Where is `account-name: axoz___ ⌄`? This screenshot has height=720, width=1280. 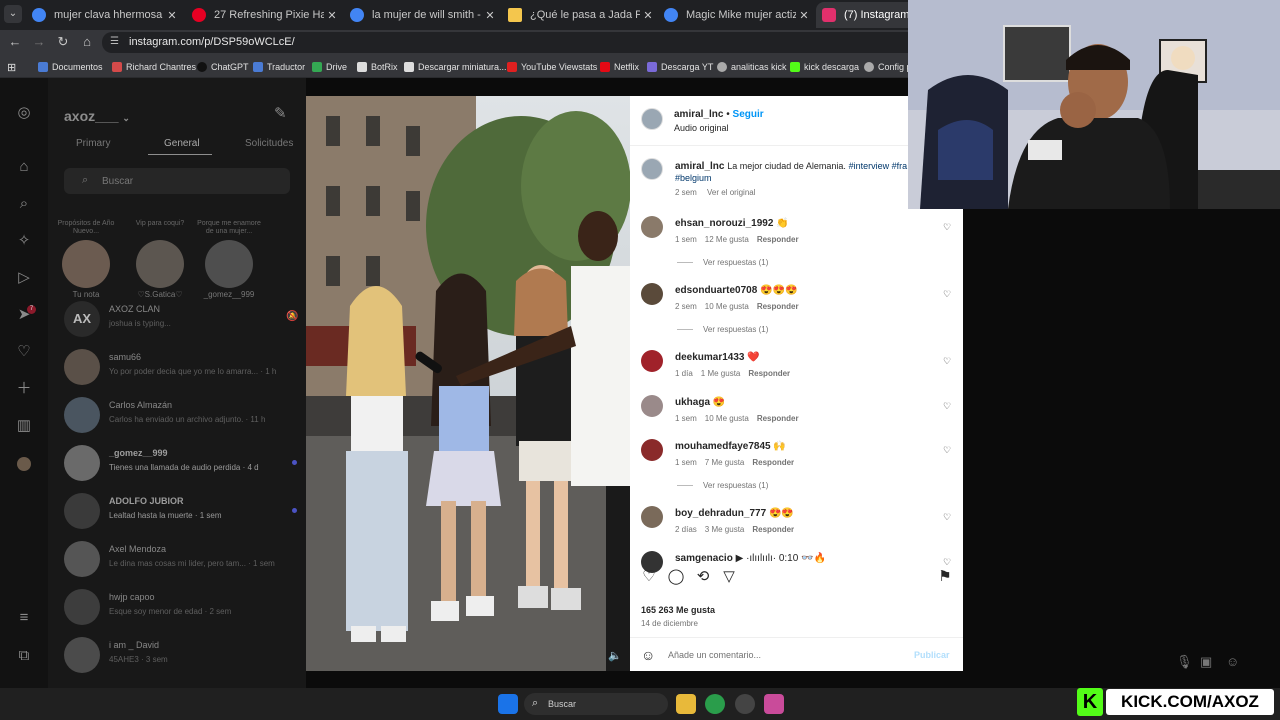 account-name: axoz___ ⌄ is located at coordinates (97, 116).